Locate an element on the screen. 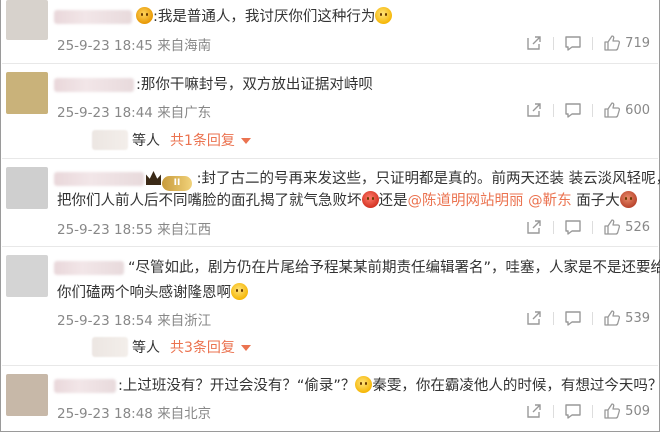 Image resolution: width=660 pixels, height=432 pixels. mention-link: @靳东 is located at coordinates (550, 201).